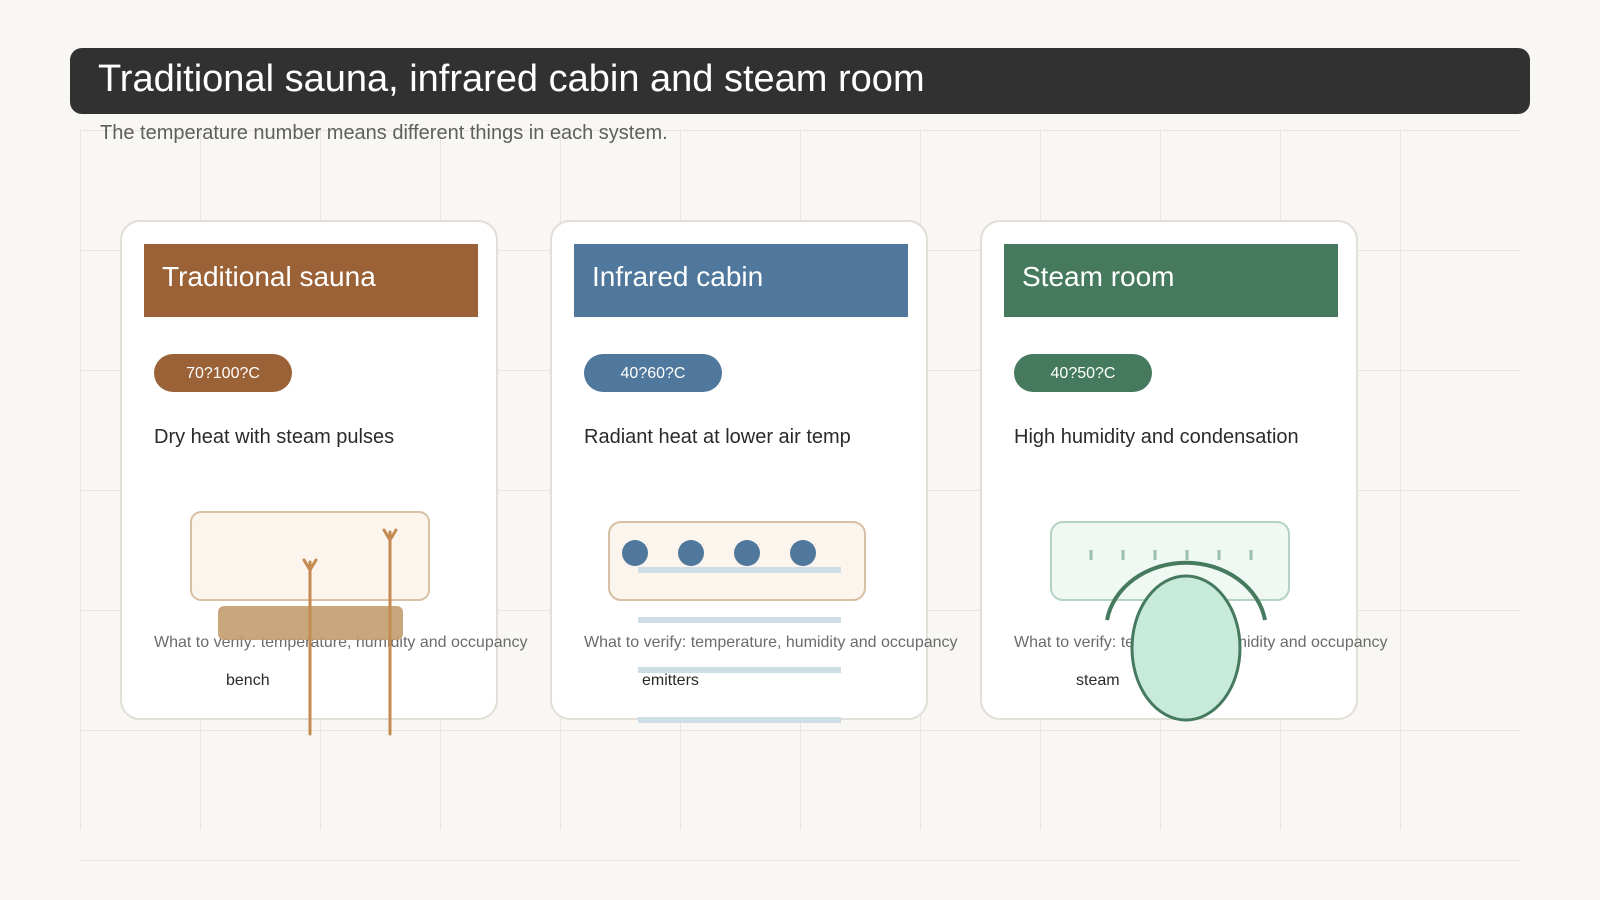 The height and width of the screenshot is (900, 1600). What do you see at coordinates (1083, 373) in the screenshot?
I see `temperature-badge: 40?50?C` at bounding box center [1083, 373].